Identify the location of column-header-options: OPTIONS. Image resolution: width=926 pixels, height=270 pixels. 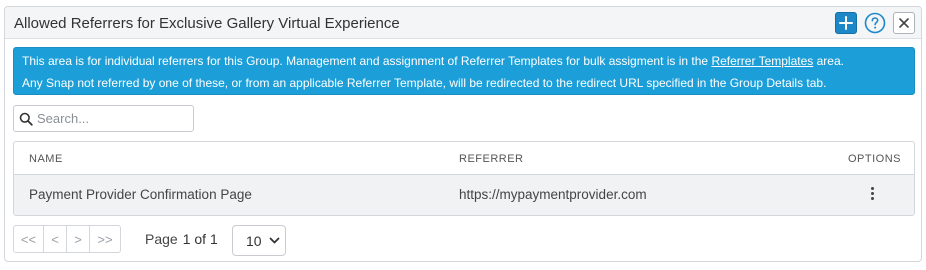
(874, 159).